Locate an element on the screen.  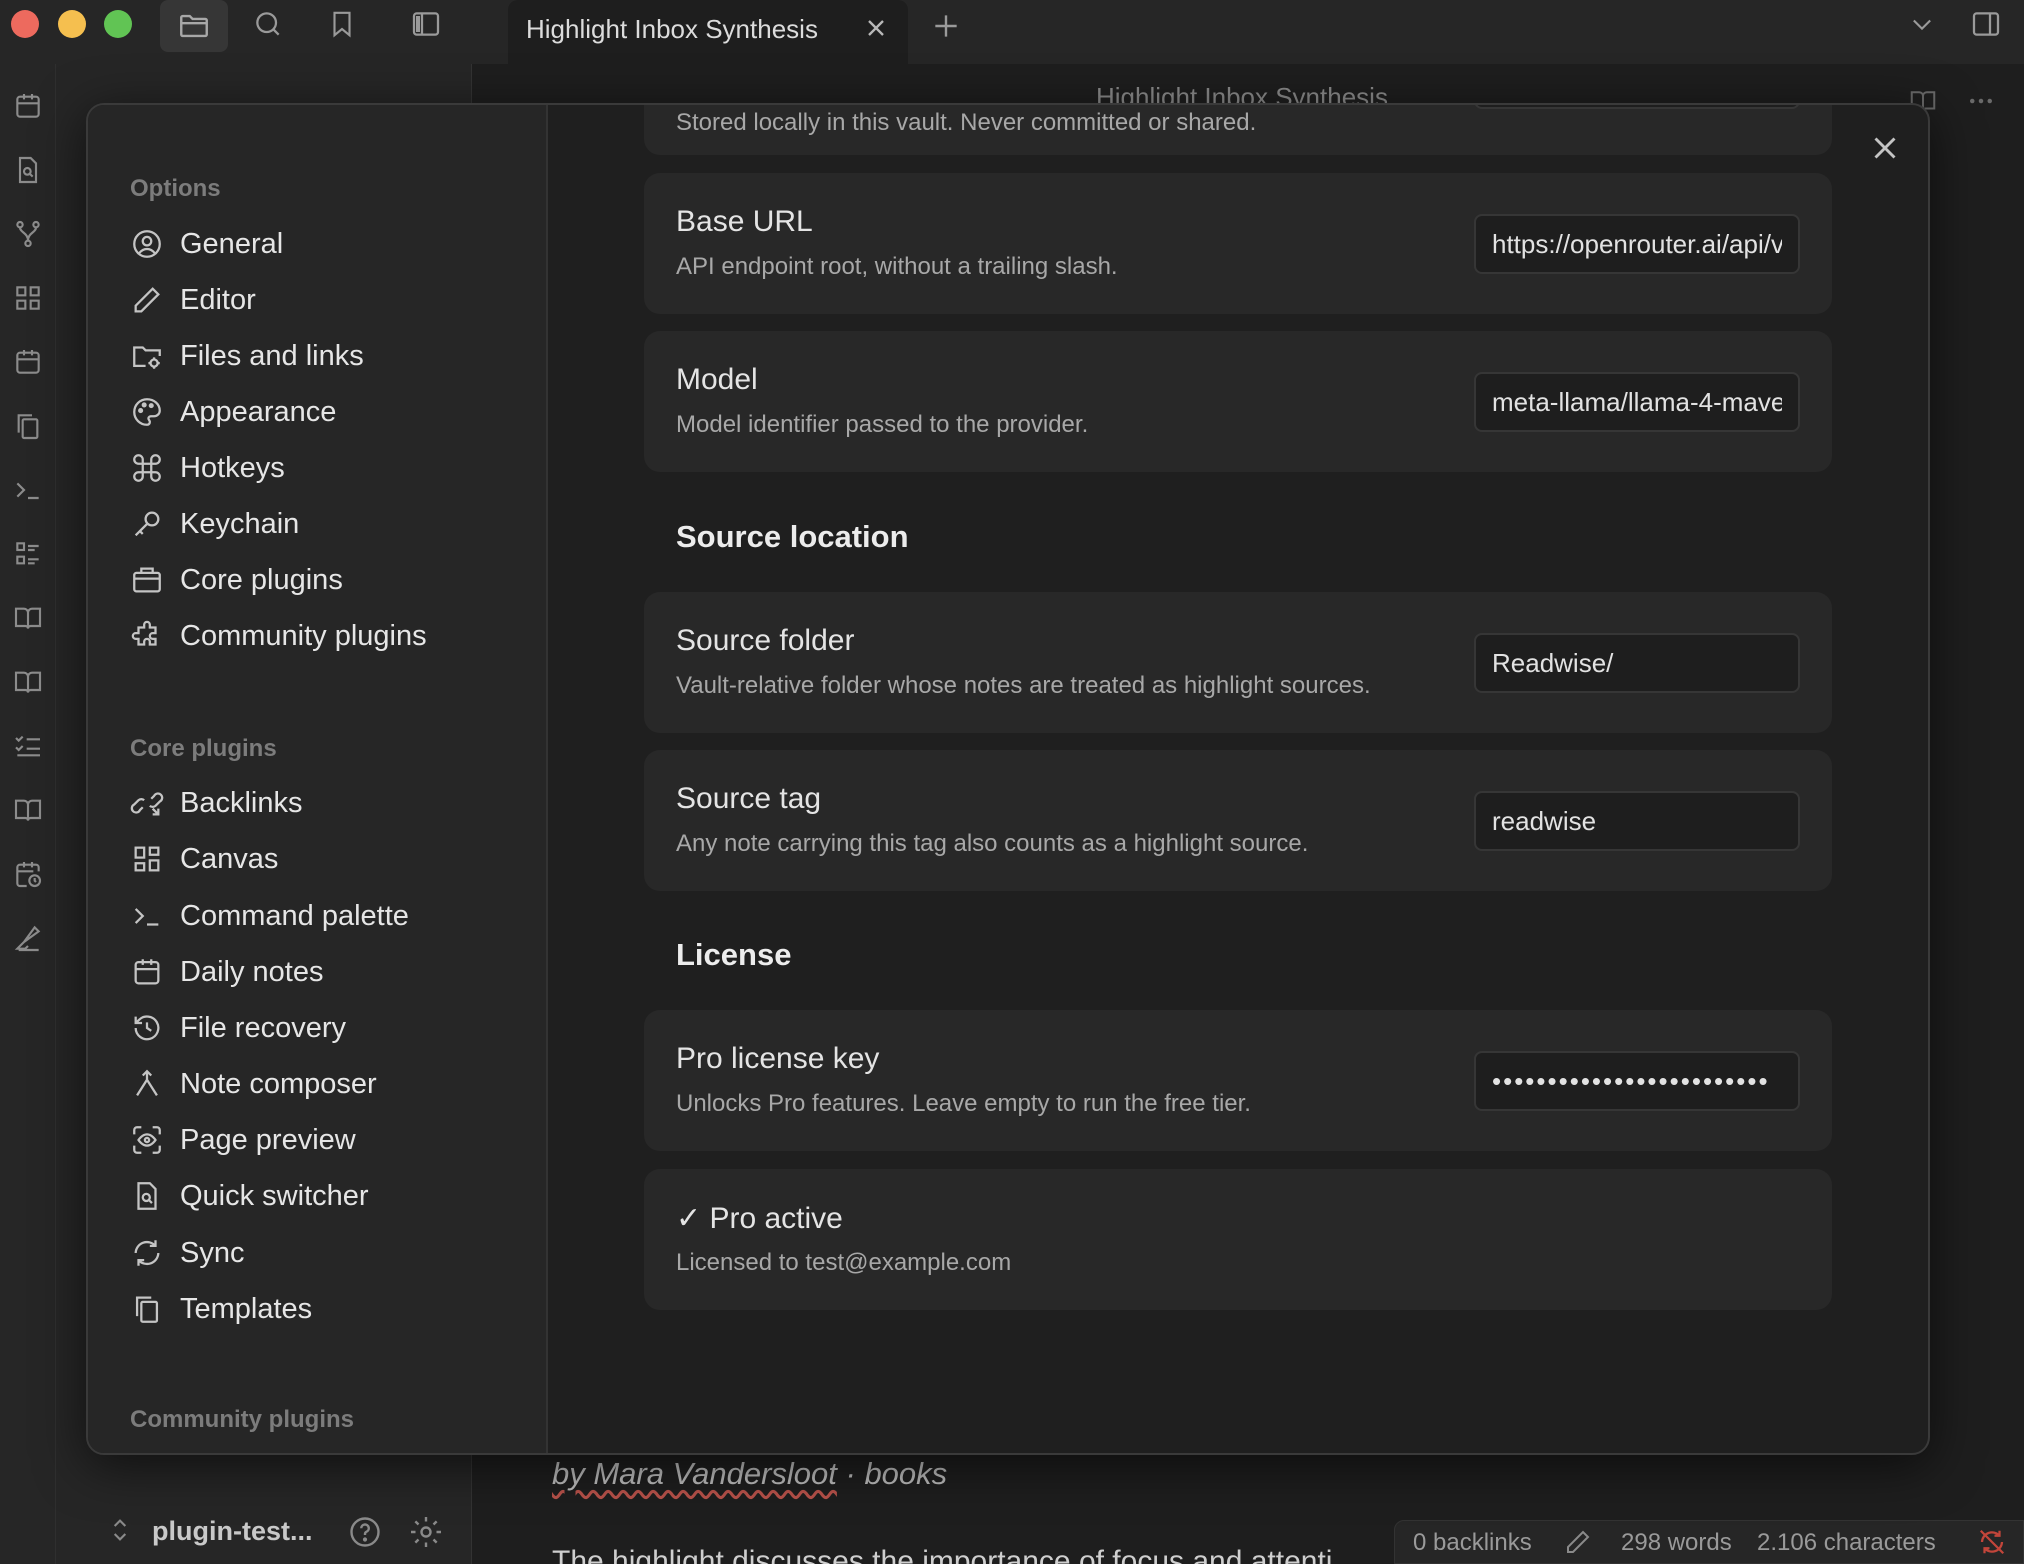
briefcase-icon is located at coordinates (147, 580).